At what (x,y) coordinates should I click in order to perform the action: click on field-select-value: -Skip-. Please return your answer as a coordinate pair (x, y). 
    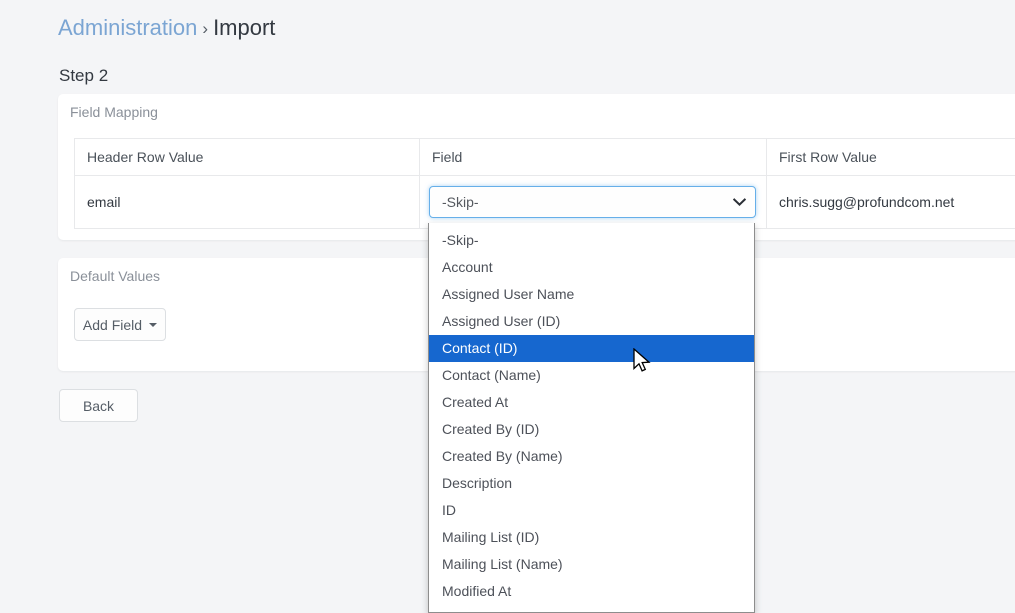
    Looking at the image, I should click on (460, 202).